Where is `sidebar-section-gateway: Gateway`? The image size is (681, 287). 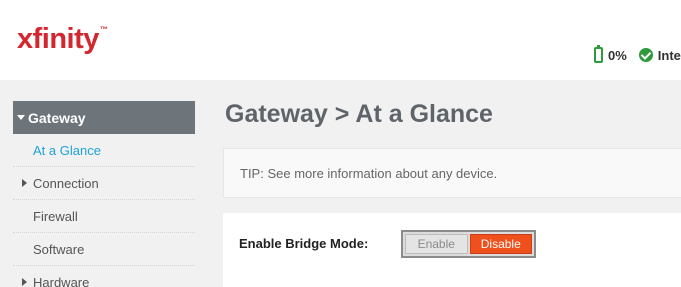
sidebar-section-gateway: Gateway is located at coordinates (104, 117).